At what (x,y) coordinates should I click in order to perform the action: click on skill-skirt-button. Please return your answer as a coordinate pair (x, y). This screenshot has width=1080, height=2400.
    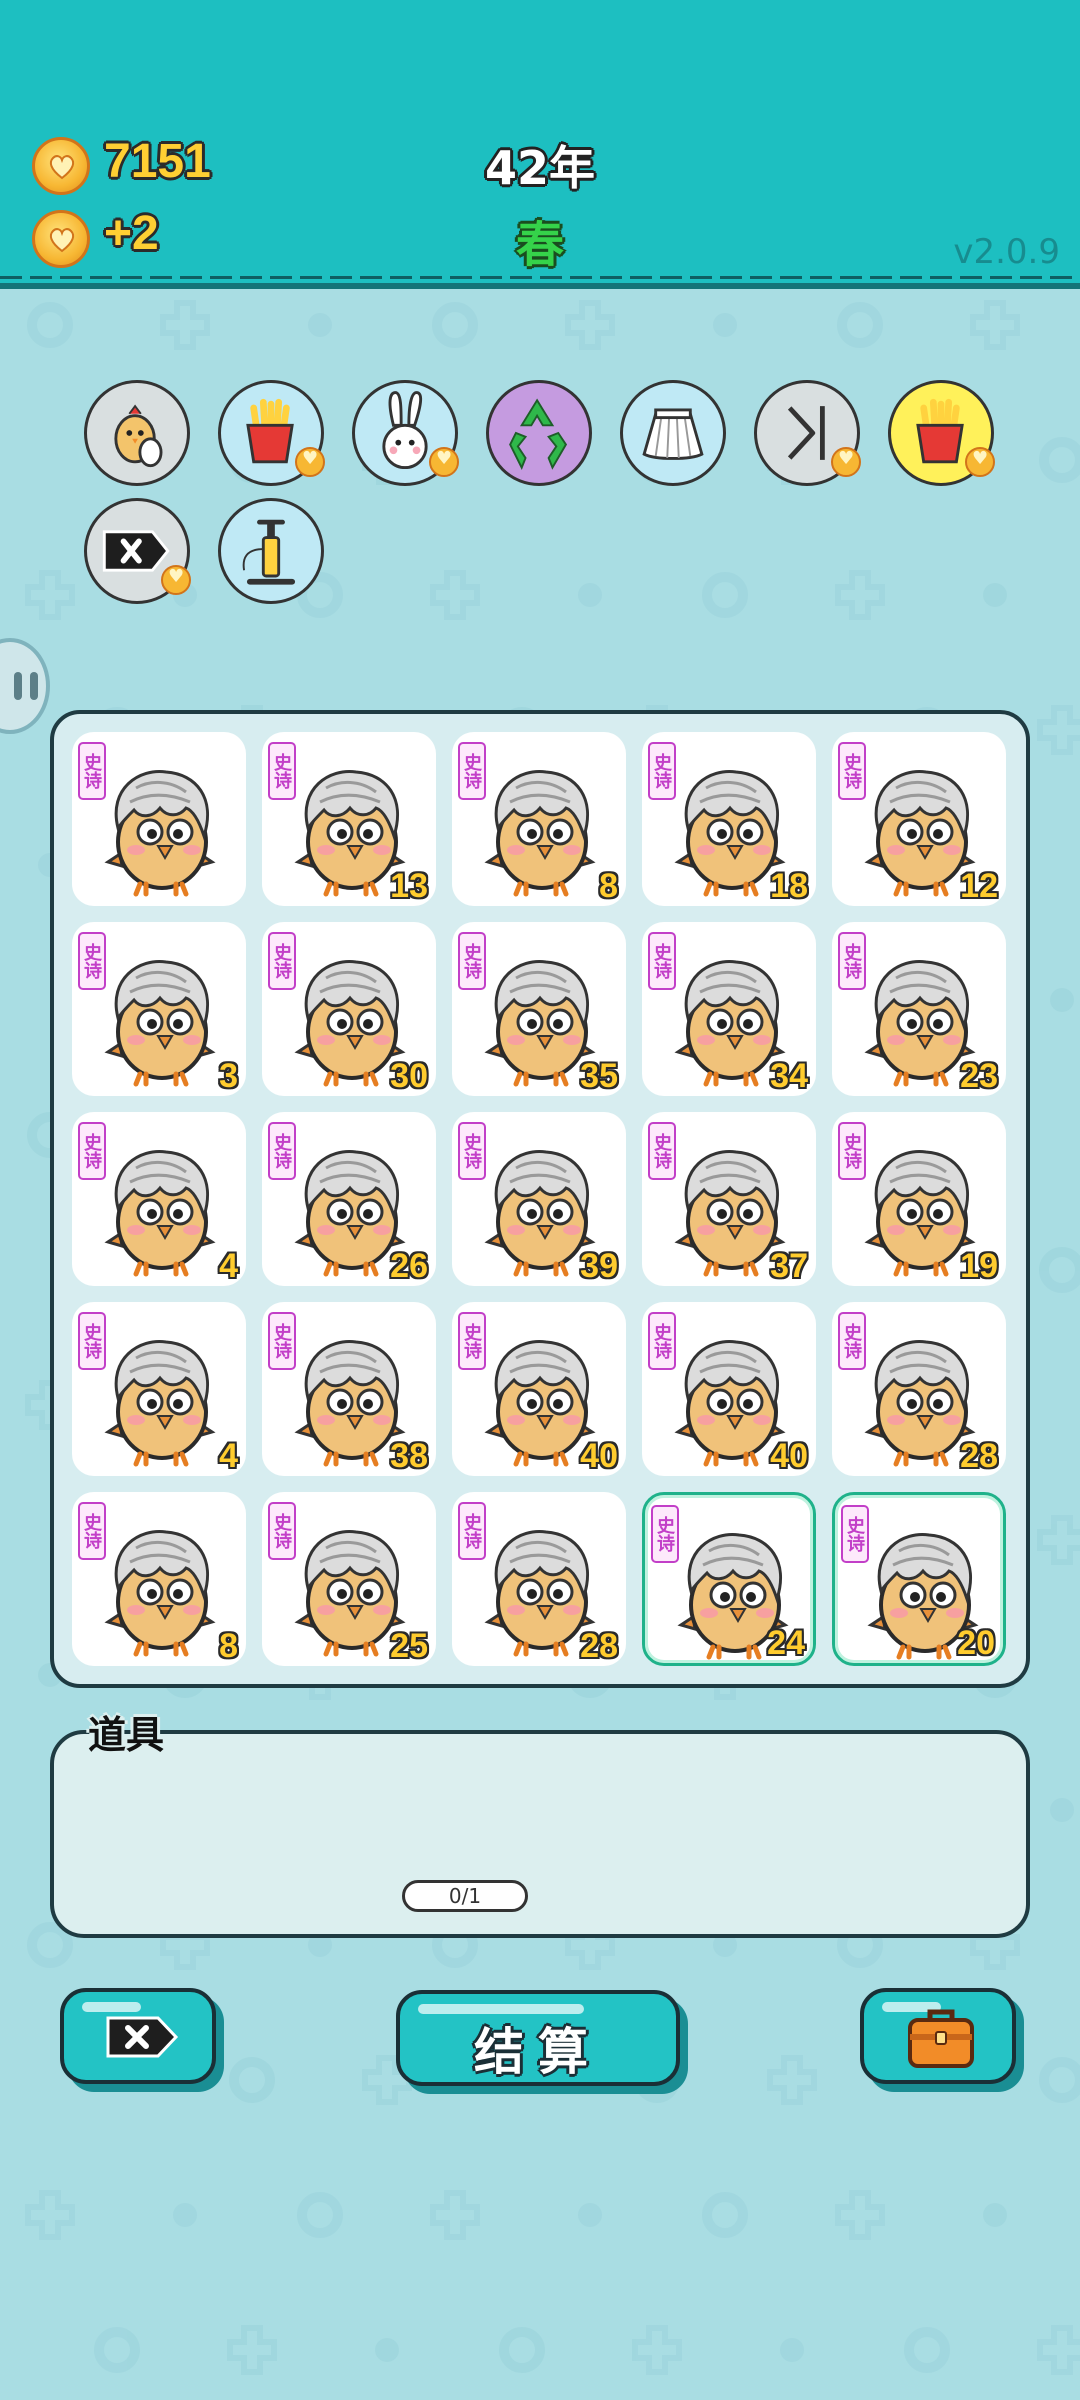
    Looking at the image, I should click on (673, 433).